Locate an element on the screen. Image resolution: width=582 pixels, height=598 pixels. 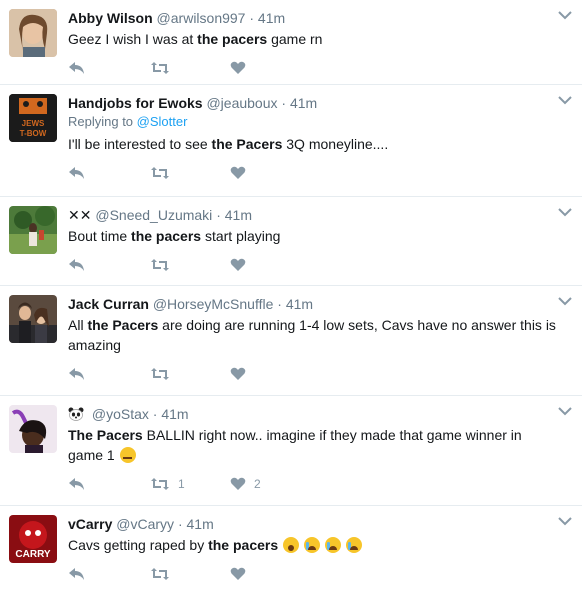
avatar: CARRY is located at coordinates (33, 539).